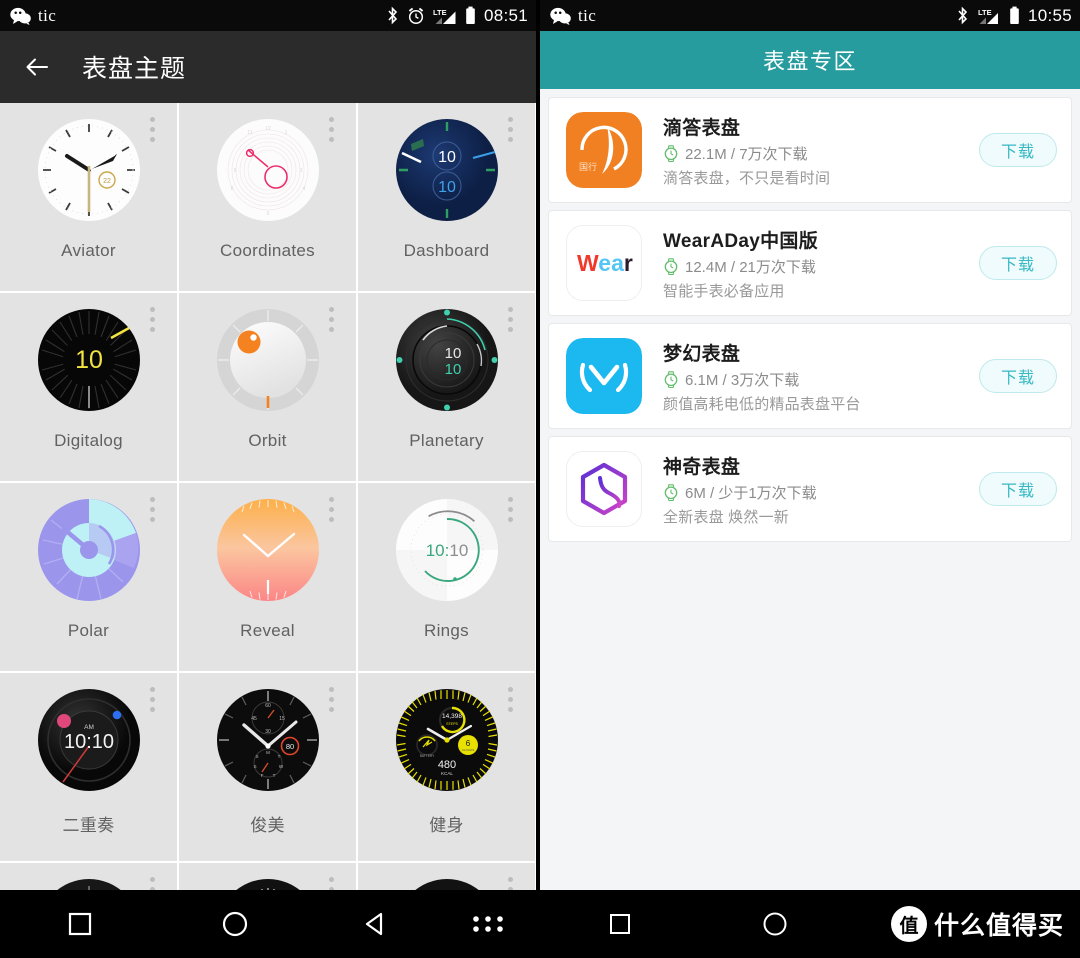 This screenshot has width=1080, height=958. Describe the element at coordinates (724, 291) in the screenshot. I see `app-description: 智能手表必备应用` at that location.